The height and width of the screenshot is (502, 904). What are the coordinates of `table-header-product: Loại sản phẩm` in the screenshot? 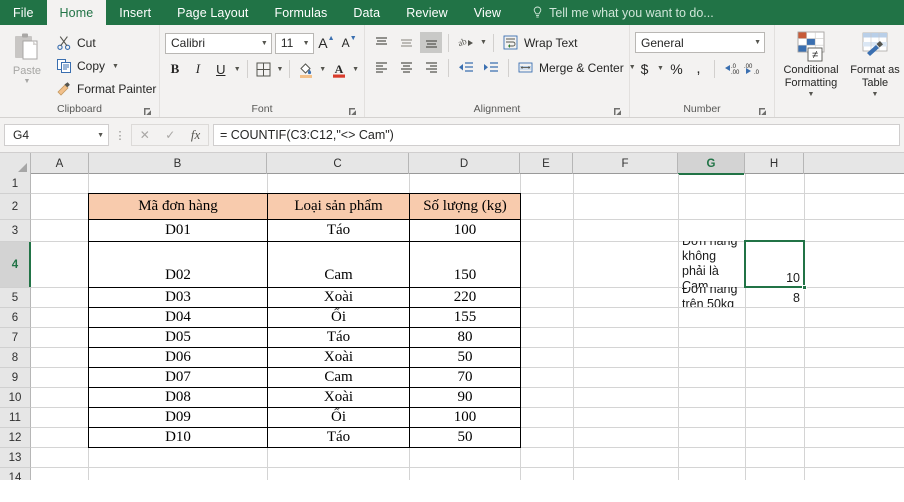 It's located at (338, 206).